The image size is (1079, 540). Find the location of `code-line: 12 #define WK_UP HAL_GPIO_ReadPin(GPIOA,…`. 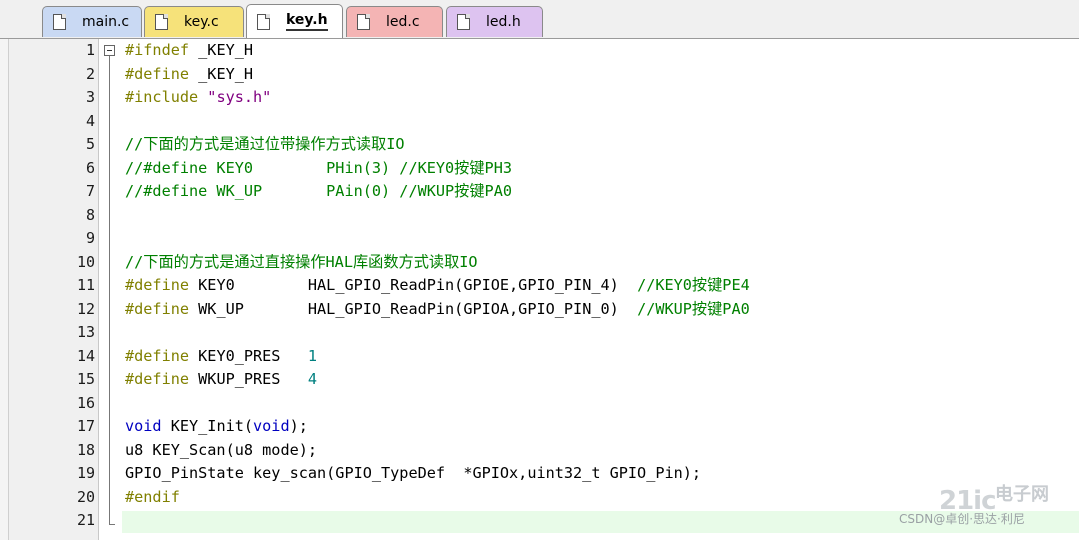

code-line: 12 #define WK_UP HAL_GPIO_ReadPin(GPIOA,… is located at coordinates (539, 310).